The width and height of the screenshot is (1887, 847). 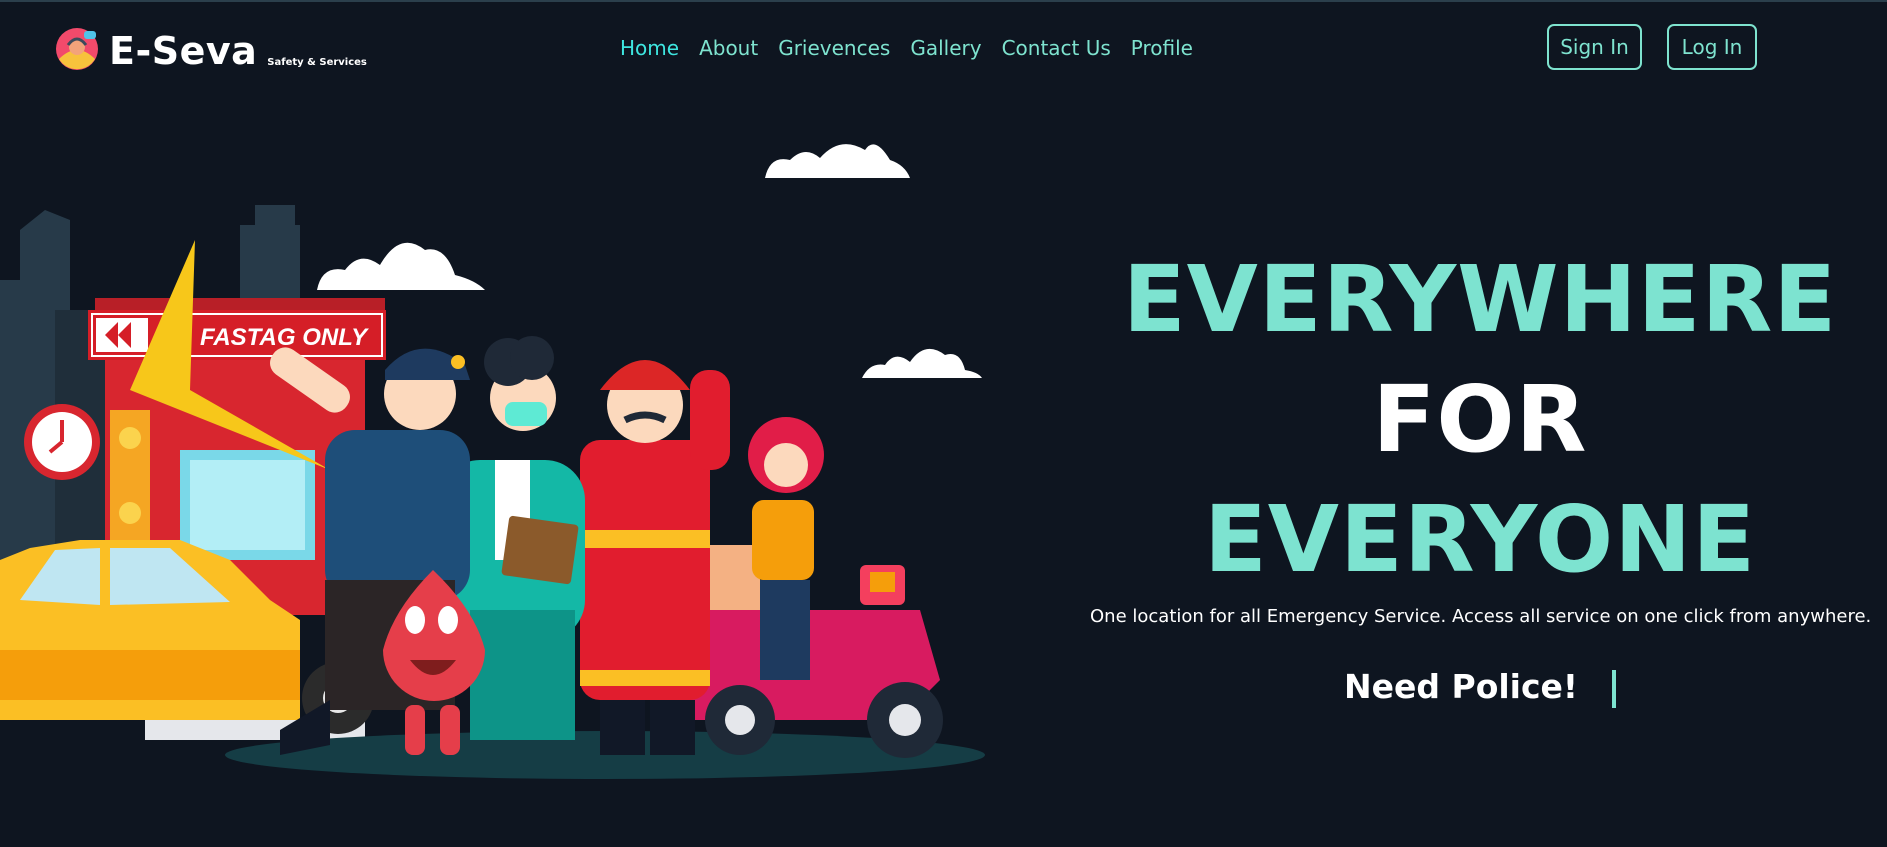 I want to click on typed-text-line: Need Police!, so click(x=1480, y=687).